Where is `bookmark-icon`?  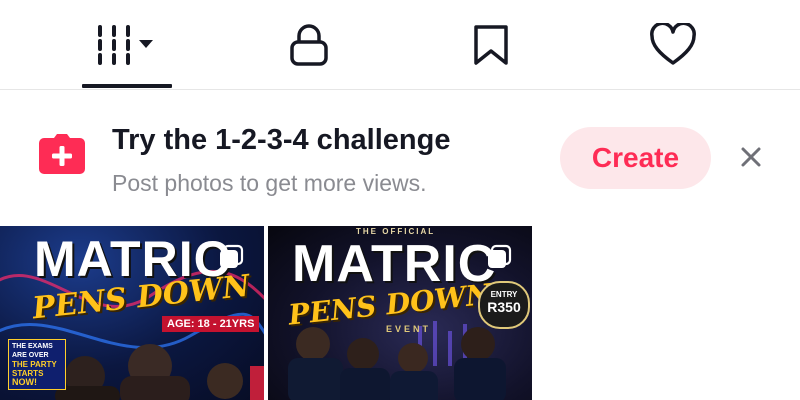 bookmark-icon is located at coordinates (491, 44).